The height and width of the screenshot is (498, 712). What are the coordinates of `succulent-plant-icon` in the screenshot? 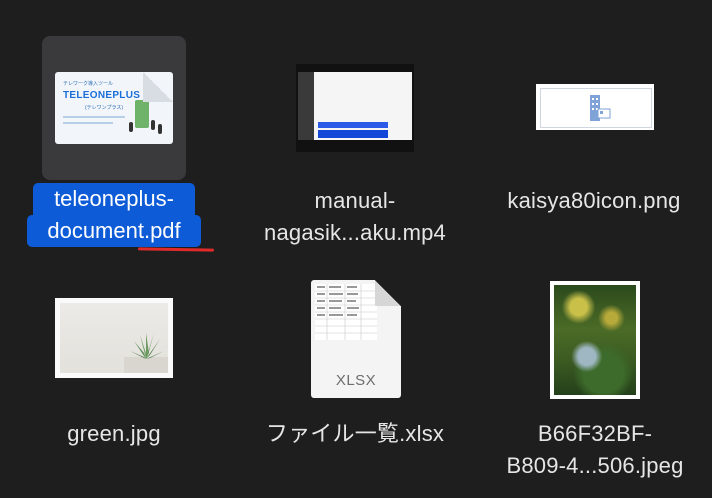 It's located at (146, 353).